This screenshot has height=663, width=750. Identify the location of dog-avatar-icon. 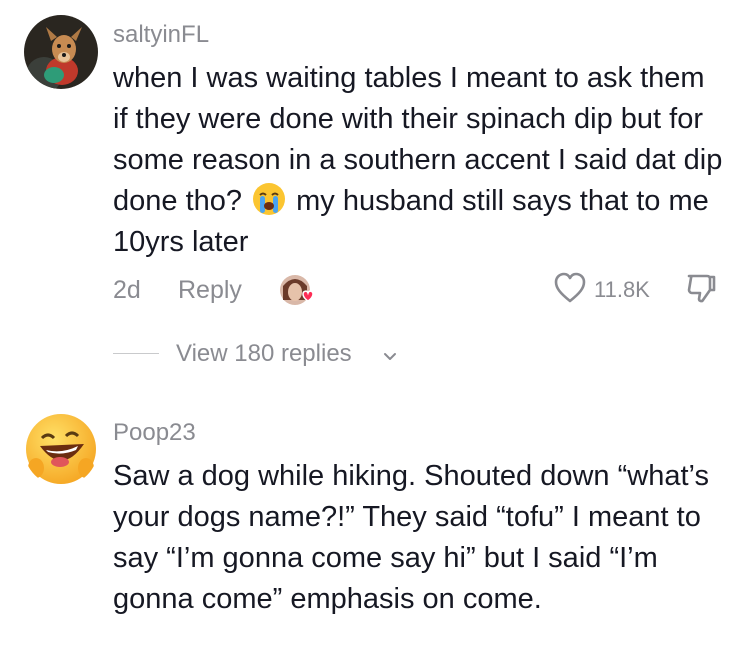
(61, 52).